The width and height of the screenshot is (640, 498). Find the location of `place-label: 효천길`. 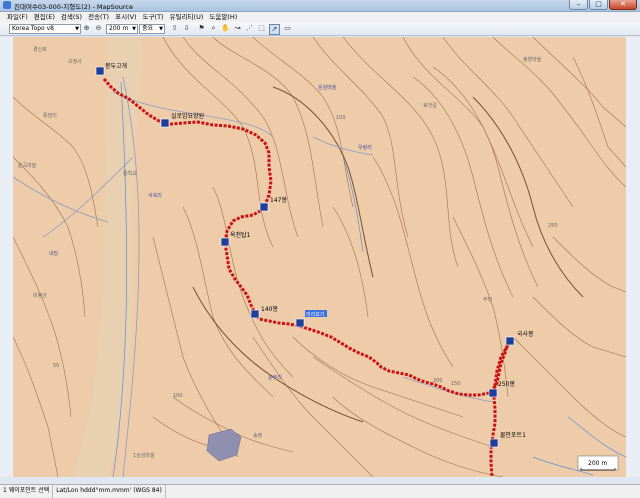

place-label: 효천길 is located at coordinates (430, 105).